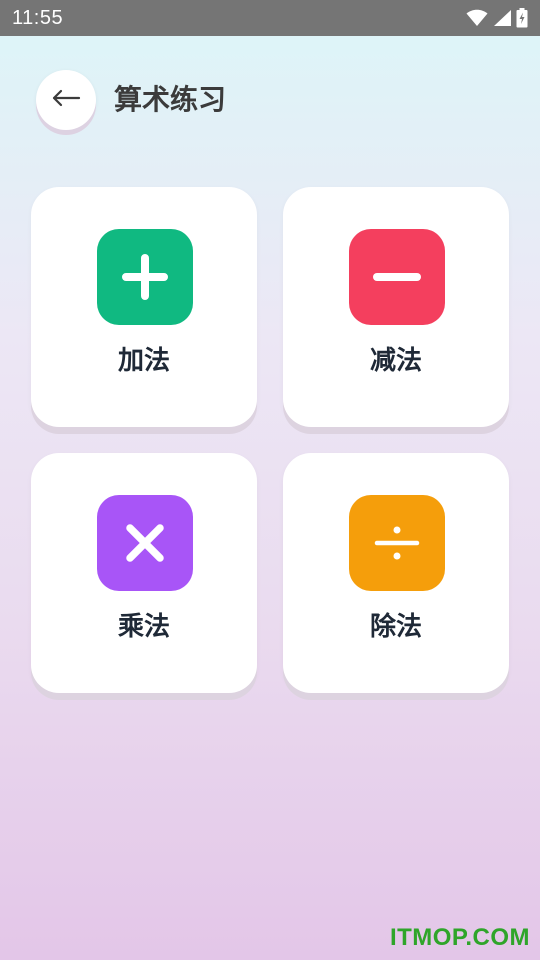 This screenshot has height=960, width=540. Describe the element at coordinates (502, 18) in the screenshot. I see `signal-icon` at that location.